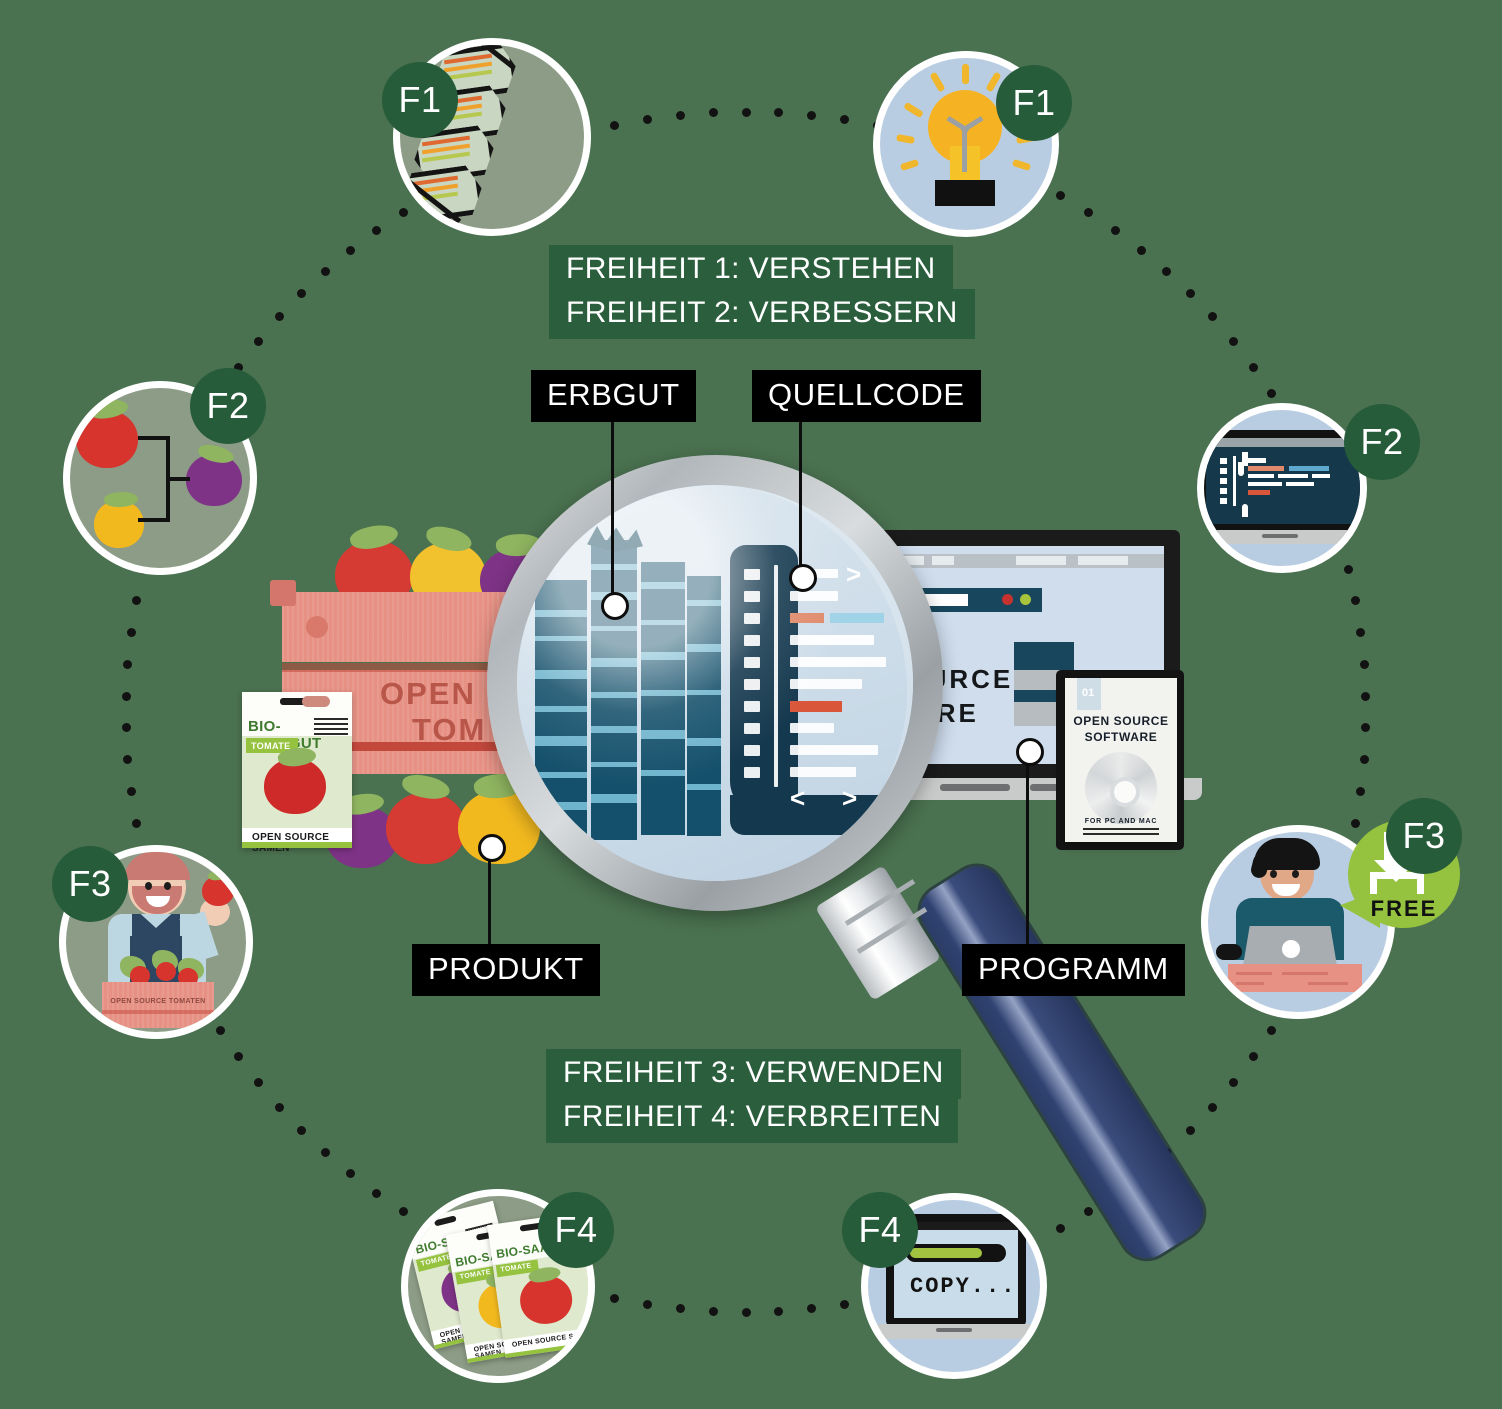 The width and height of the screenshot is (1502, 1409). Describe the element at coordinates (492, 848) in the screenshot. I see `leader-dot-produkt` at that location.